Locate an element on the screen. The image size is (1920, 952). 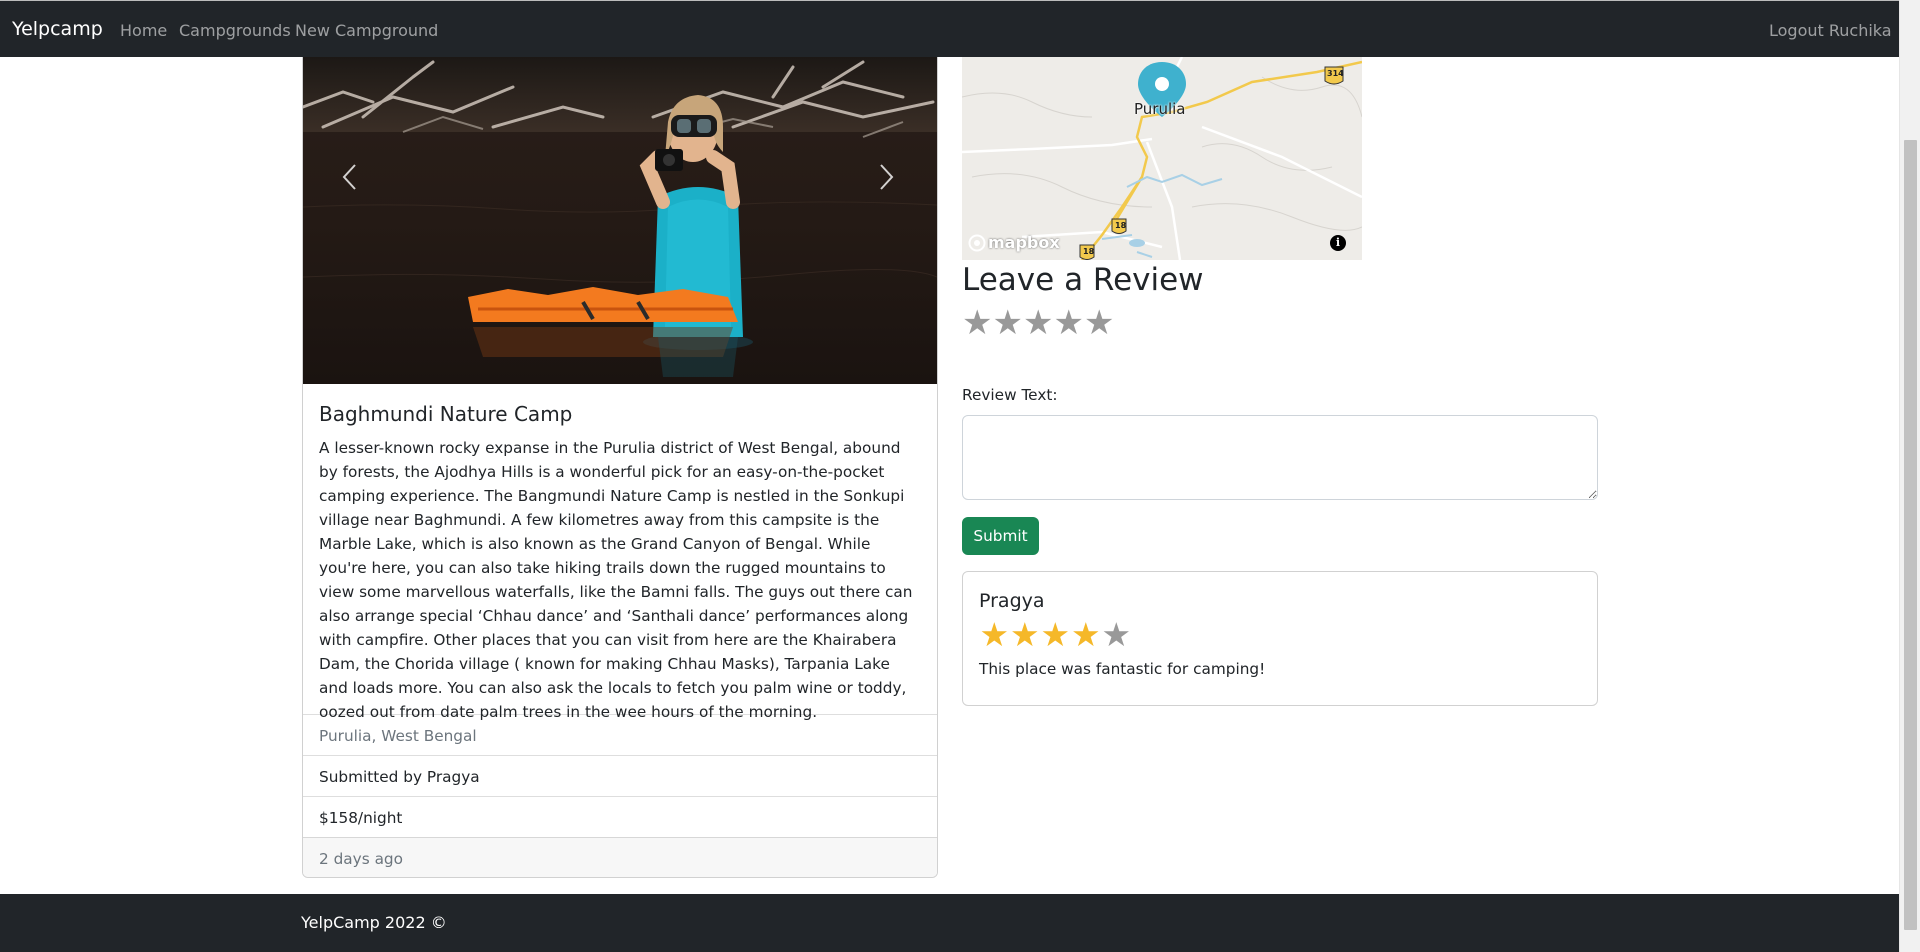
review-author: Pragya is located at coordinates (1012, 601).